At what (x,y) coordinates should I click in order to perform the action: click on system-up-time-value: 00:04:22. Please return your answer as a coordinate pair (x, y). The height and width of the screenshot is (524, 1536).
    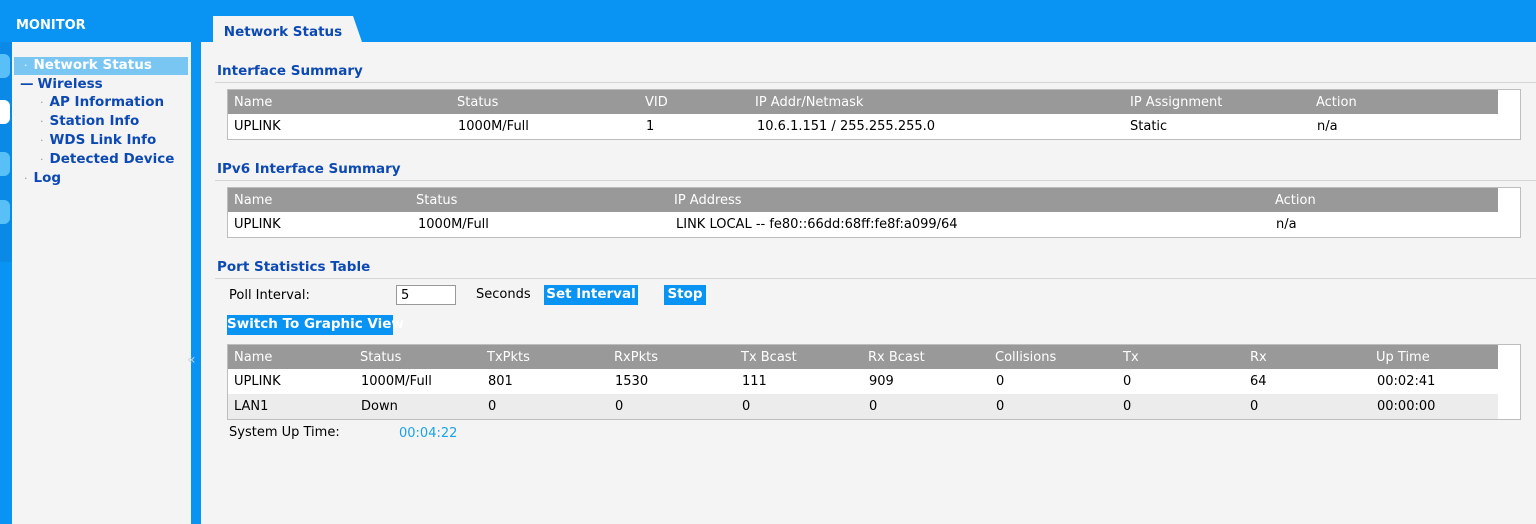
    Looking at the image, I should click on (428, 433).